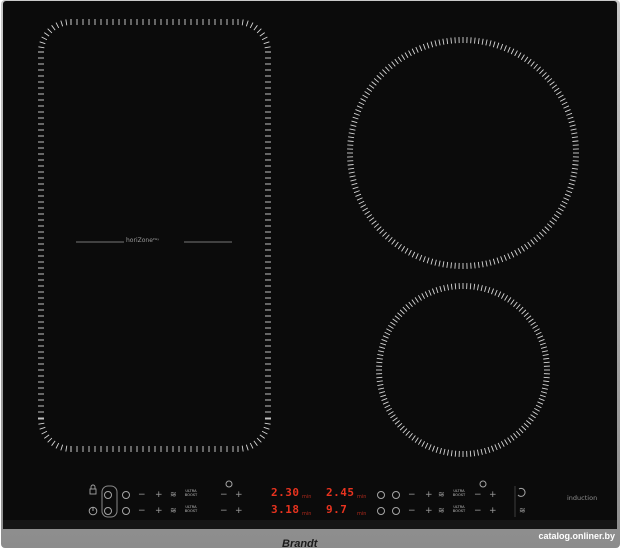  Describe the element at coordinates (285, 509) in the screenshot. I see `timer-display-3: 3.18` at that location.